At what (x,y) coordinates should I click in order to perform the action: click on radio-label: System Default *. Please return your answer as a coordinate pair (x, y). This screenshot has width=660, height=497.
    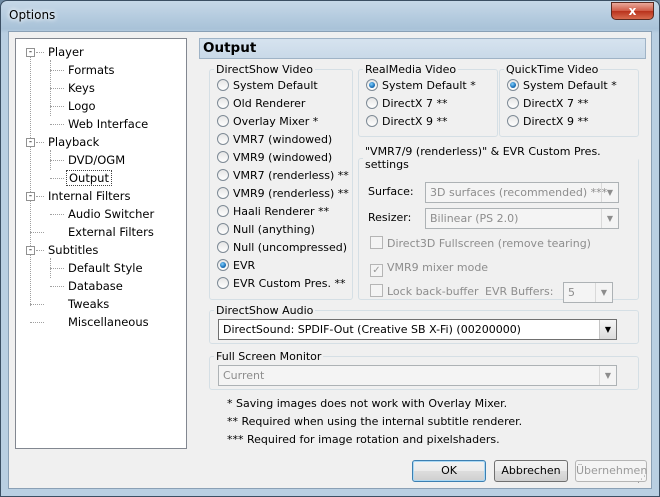
    Looking at the image, I should click on (429, 85).